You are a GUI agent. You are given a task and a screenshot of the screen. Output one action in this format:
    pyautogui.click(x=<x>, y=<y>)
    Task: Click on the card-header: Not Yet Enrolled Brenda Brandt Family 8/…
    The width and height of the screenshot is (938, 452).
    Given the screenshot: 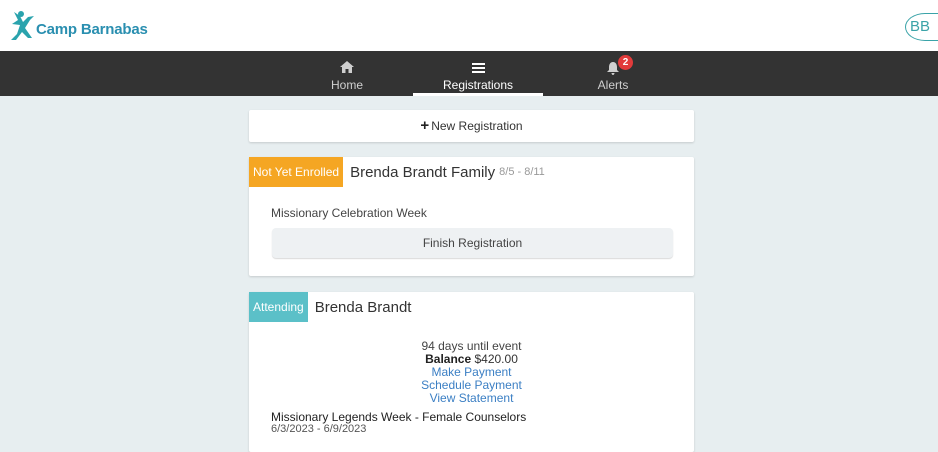 What is the action you would take?
    pyautogui.click(x=471, y=172)
    